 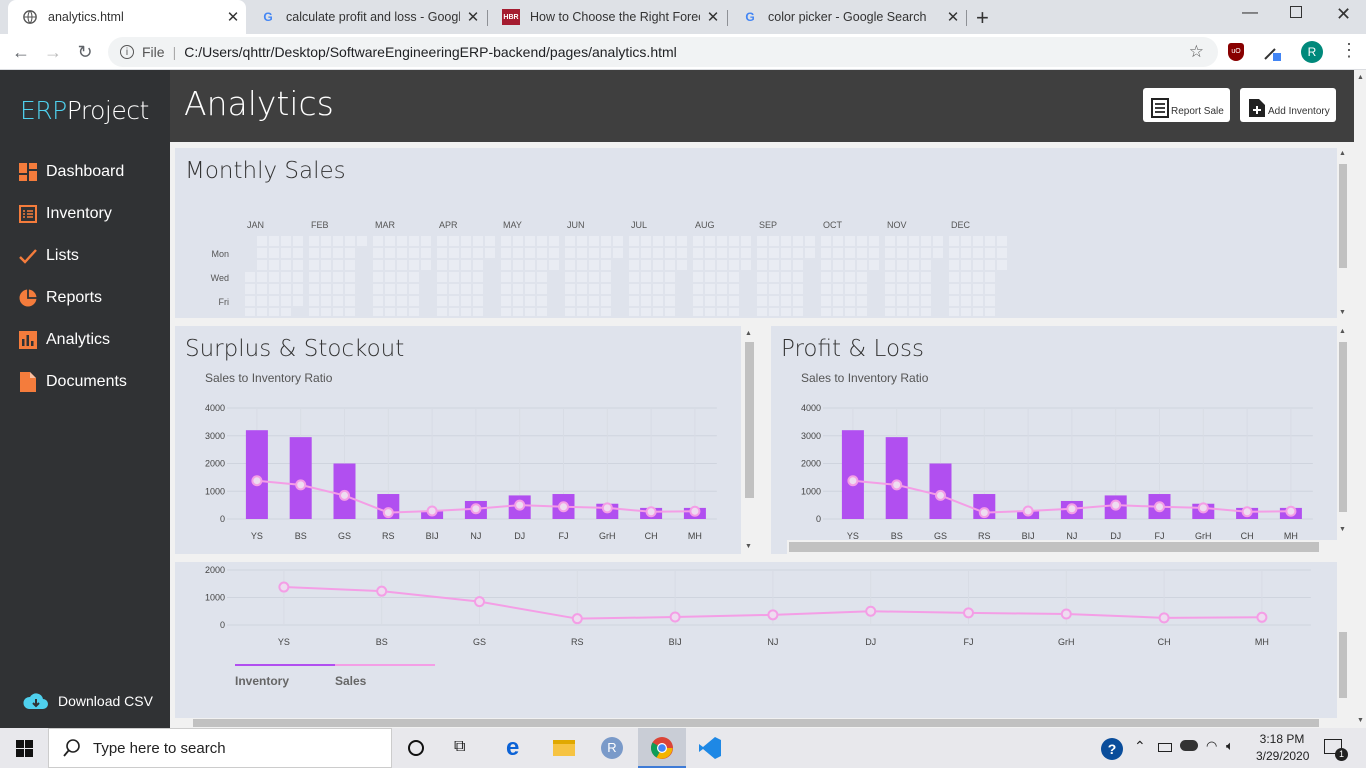 What do you see at coordinates (1189, 745) in the screenshot?
I see `onedrive-icon` at bounding box center [1189, 745].